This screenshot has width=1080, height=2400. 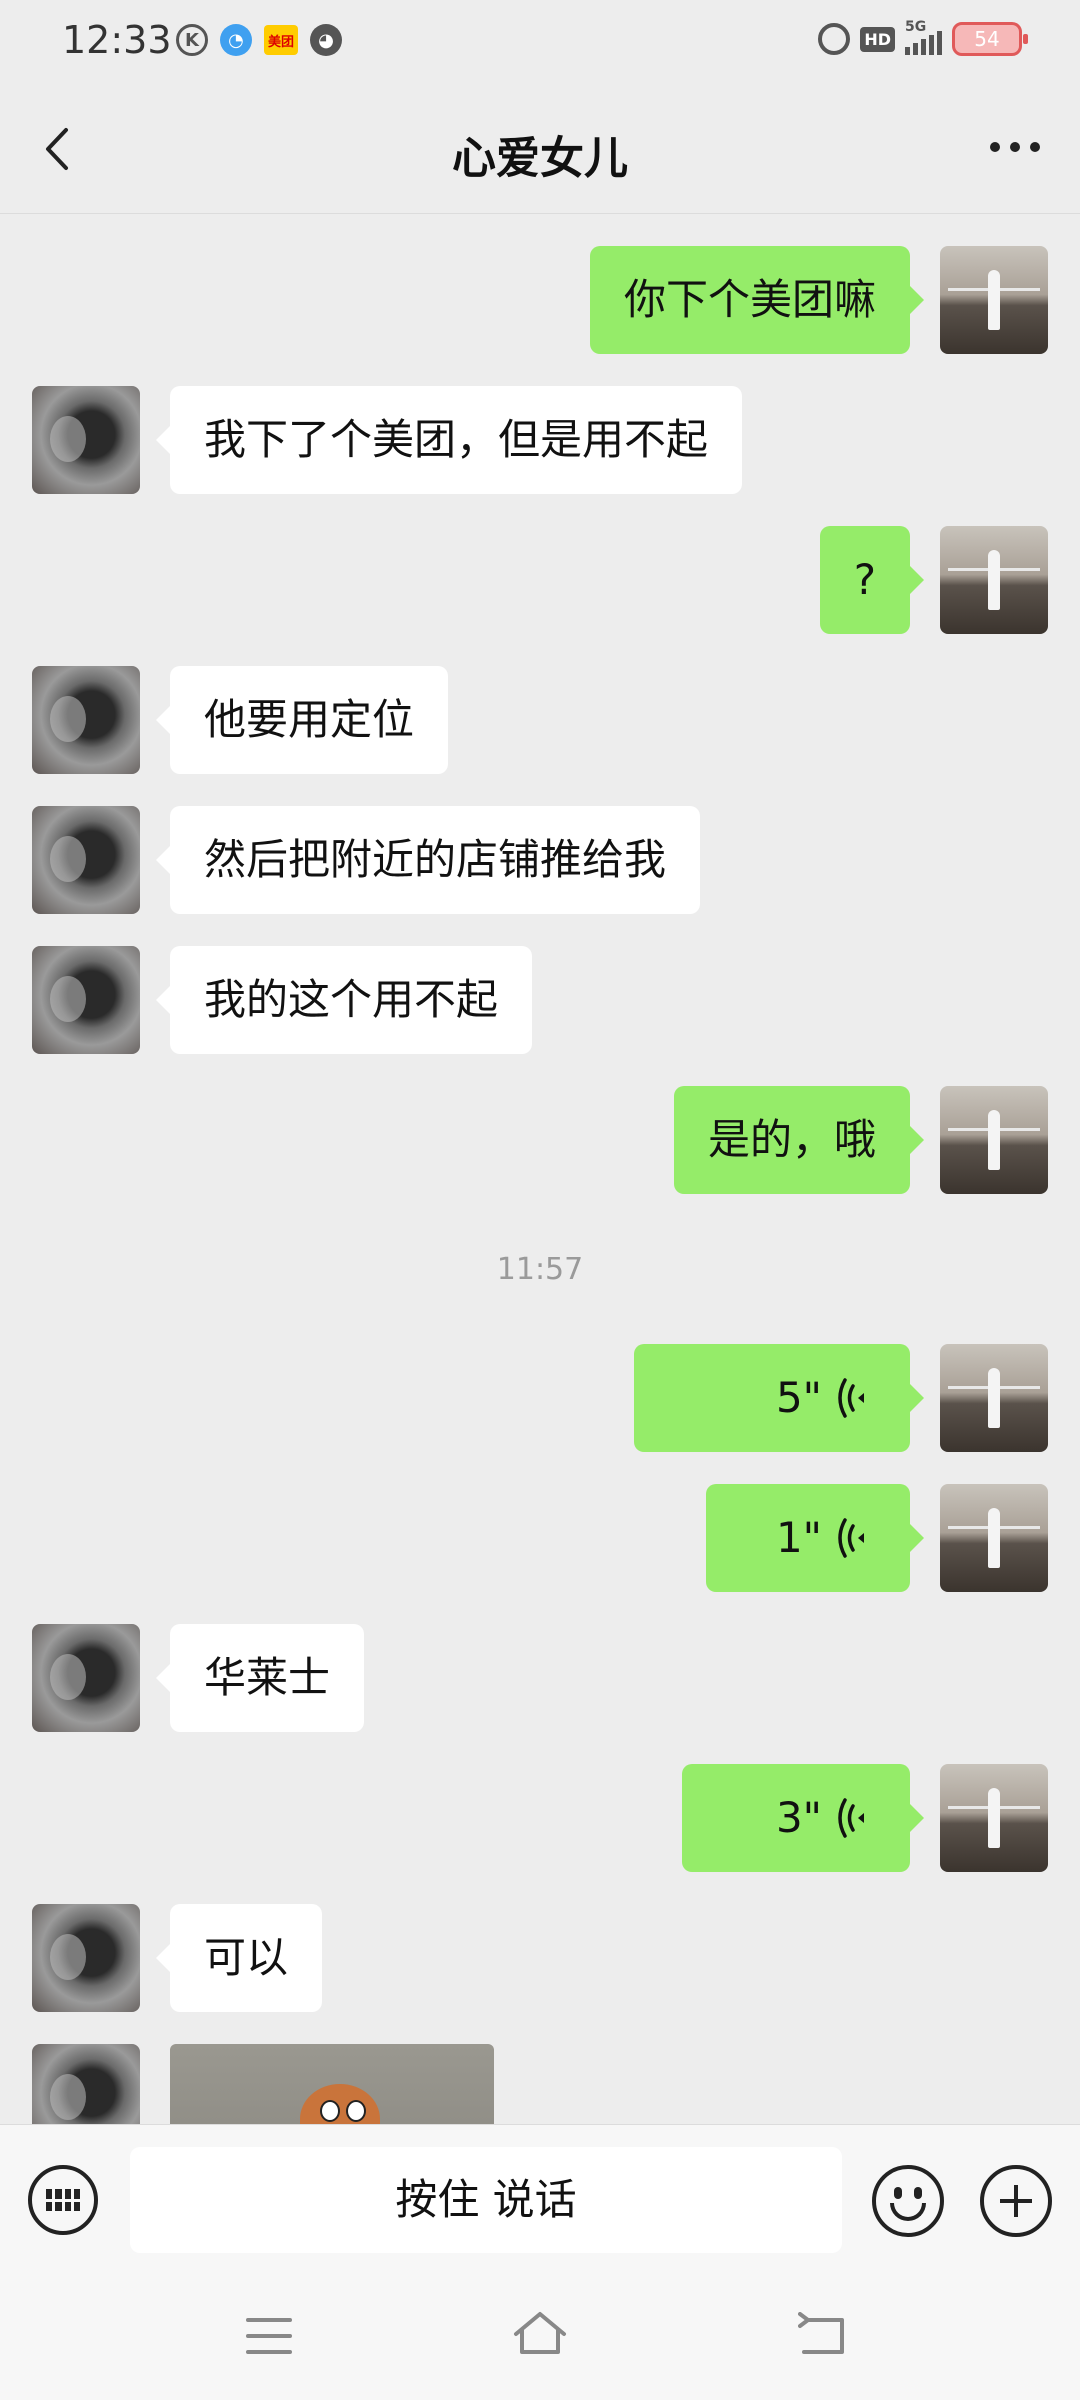 I want to click on signal-5g-icon: 5G, so click(x=923, y=37).